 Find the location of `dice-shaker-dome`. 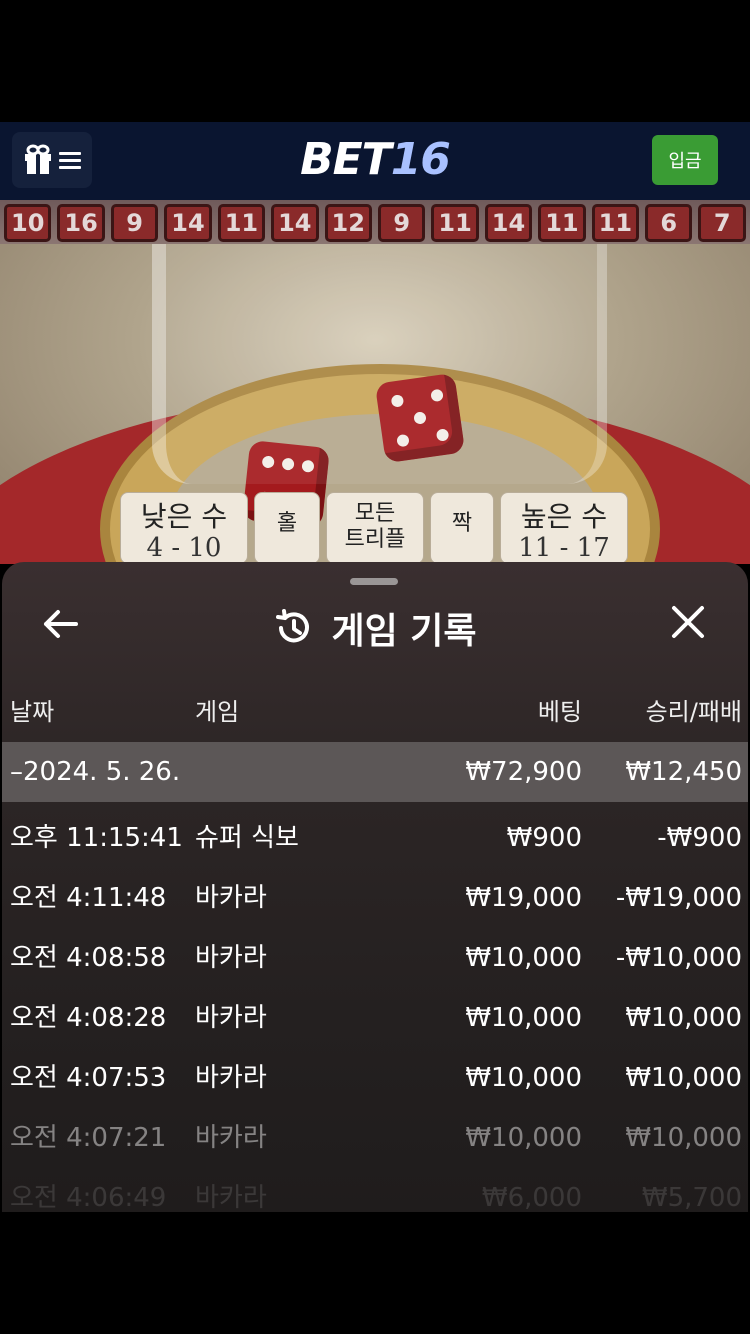

dice-shaker-dome is located at coordinates (379, 364).